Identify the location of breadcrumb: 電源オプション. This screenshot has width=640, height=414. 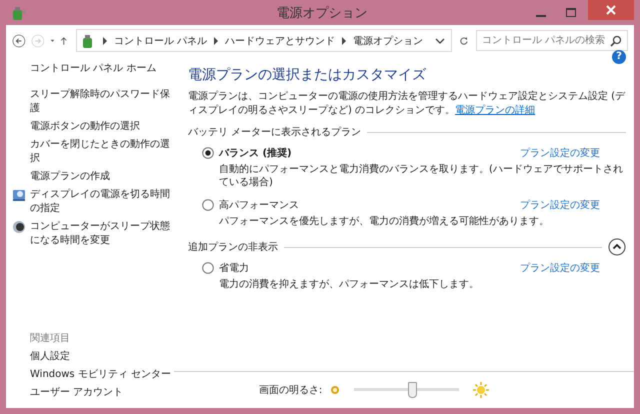
(388, 41).